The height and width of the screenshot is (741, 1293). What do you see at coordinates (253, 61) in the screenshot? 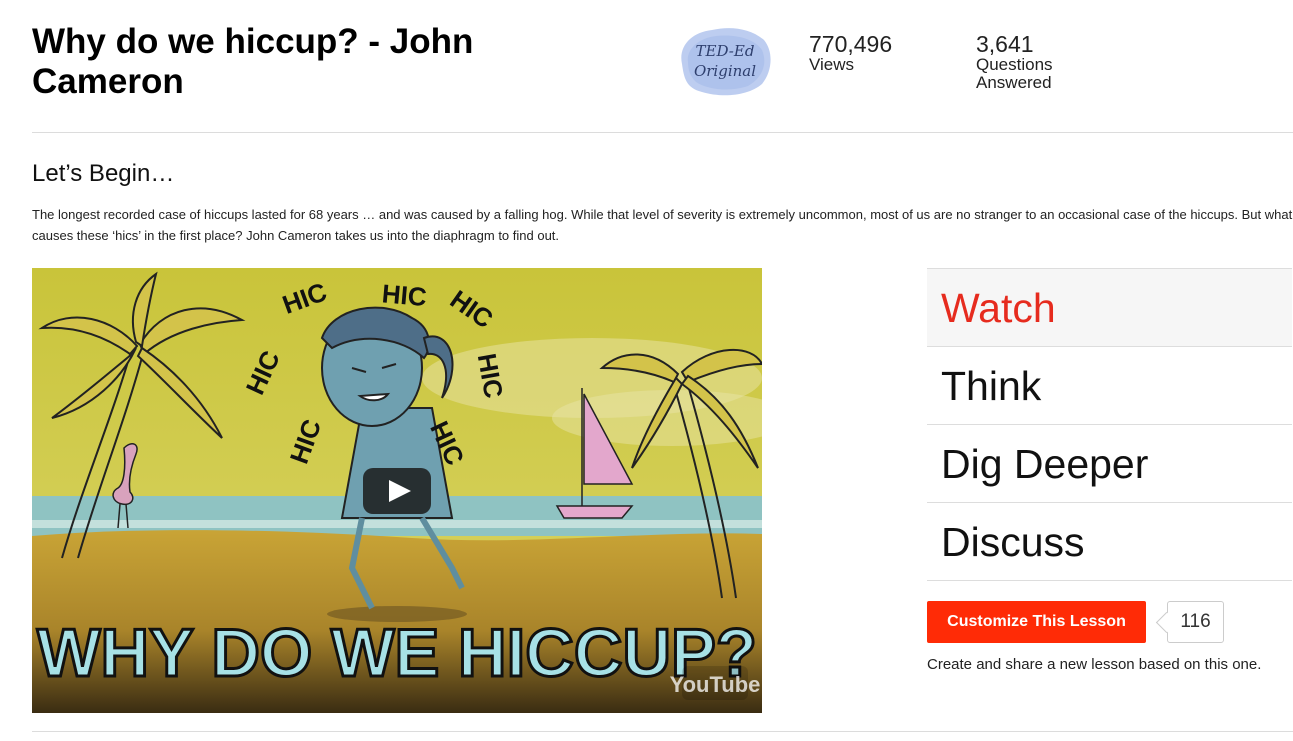
I see `lesson-title: Why do we hiccup? - John Cameron` at bounding box center [253, 61].